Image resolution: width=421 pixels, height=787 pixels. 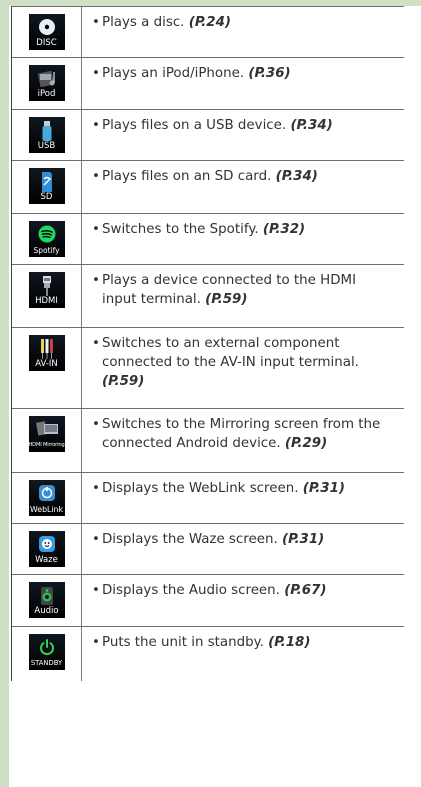 I want to click on icon-label: SD, so click(x=46, y=197).